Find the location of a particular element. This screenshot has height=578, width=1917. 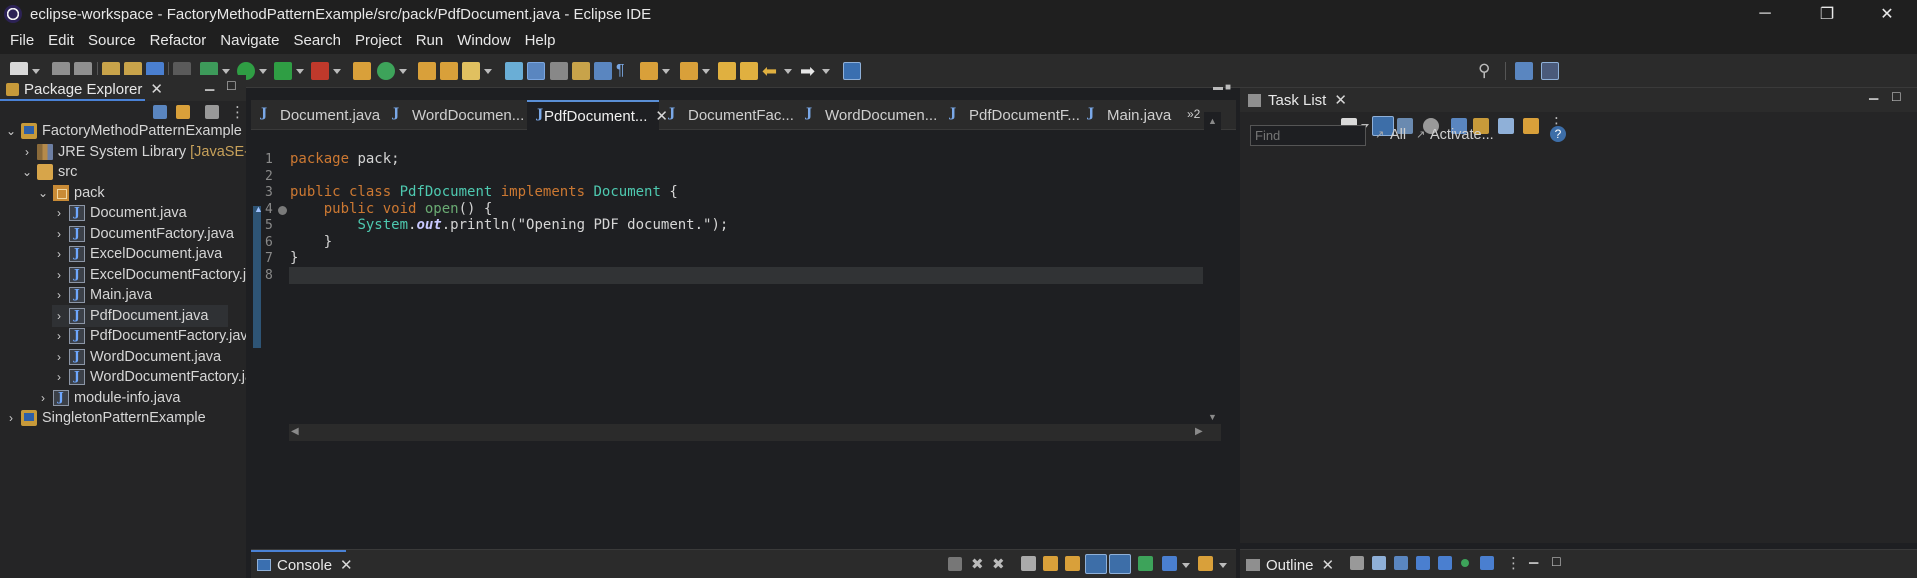

scroll-lock-icon is located at coordinates (1050, 563).